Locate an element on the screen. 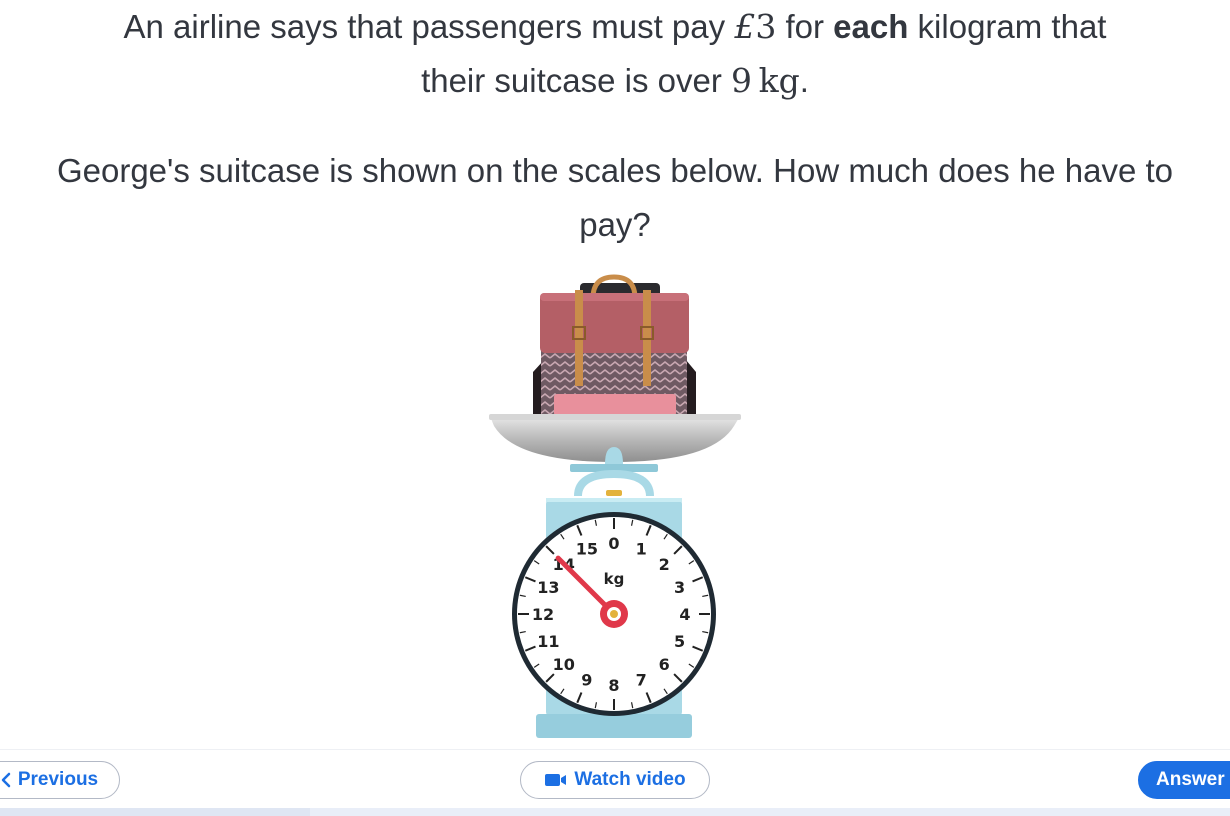 Image resolution: width=1230 pixels, height=816 pixels. dial-tick-label: 8 is located at coordinates (613, 685).